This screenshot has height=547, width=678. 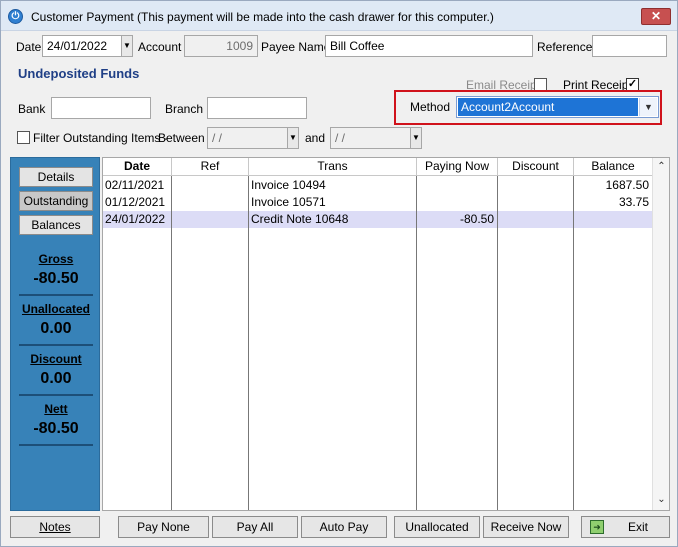 What do you see at coordinates (611, 219) in the screenshot?
I see `cell-balance` at bounding box center [611, 219].